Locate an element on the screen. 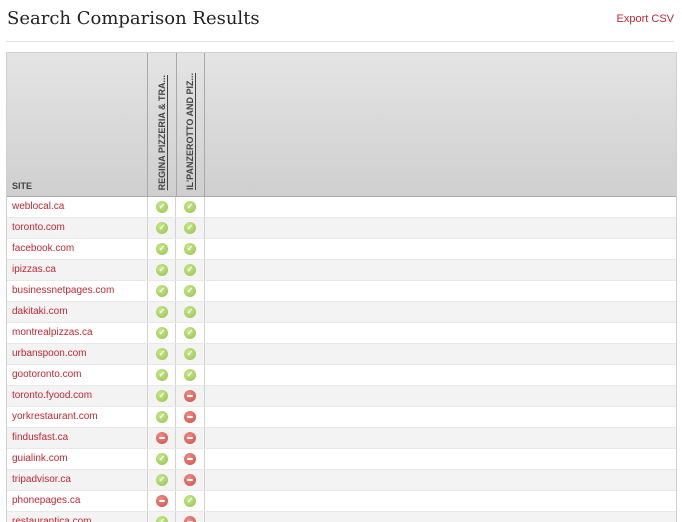  site-link: tripadvisor.ca is located at coordinates (41, 480).